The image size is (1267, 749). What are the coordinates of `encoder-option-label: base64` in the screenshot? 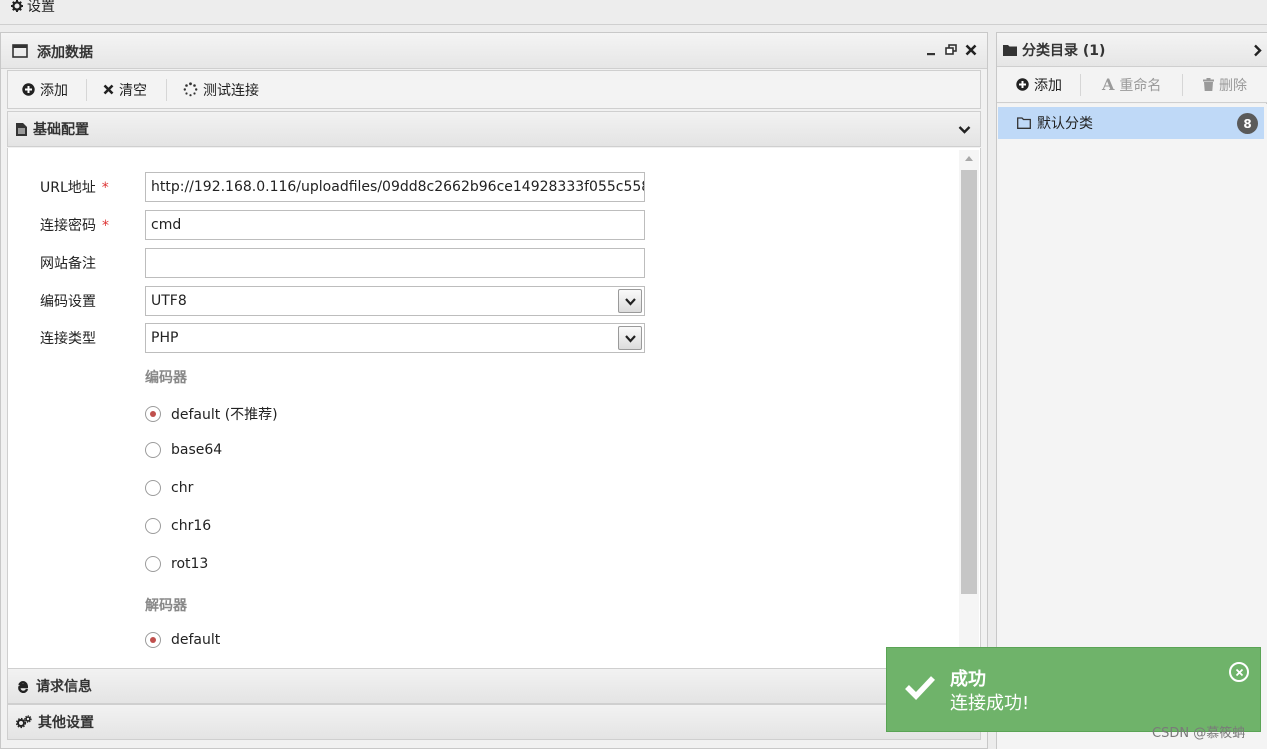 It's located at (197, 450).